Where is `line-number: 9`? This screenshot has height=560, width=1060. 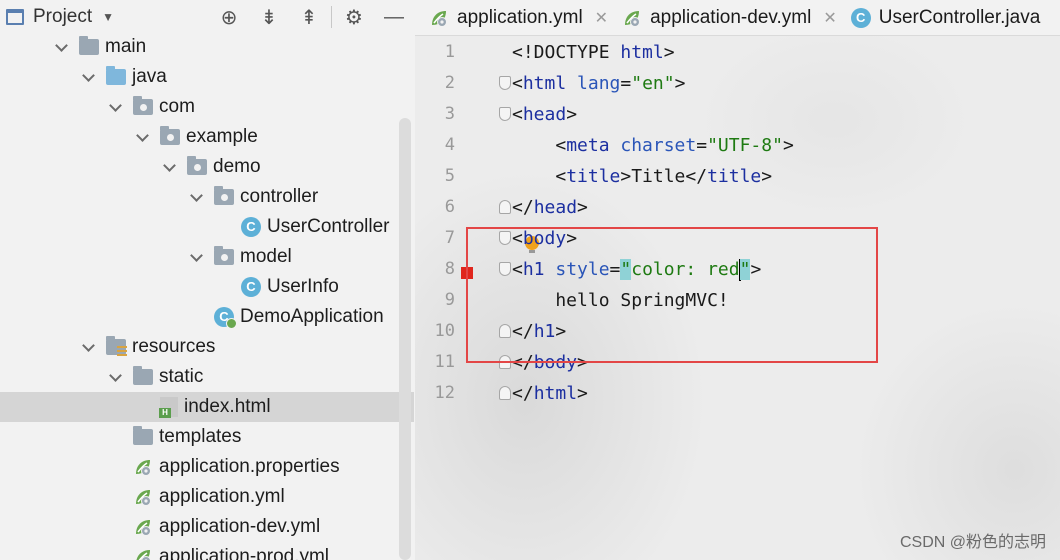 line-number: 9 is located at coordinates (449, 300).